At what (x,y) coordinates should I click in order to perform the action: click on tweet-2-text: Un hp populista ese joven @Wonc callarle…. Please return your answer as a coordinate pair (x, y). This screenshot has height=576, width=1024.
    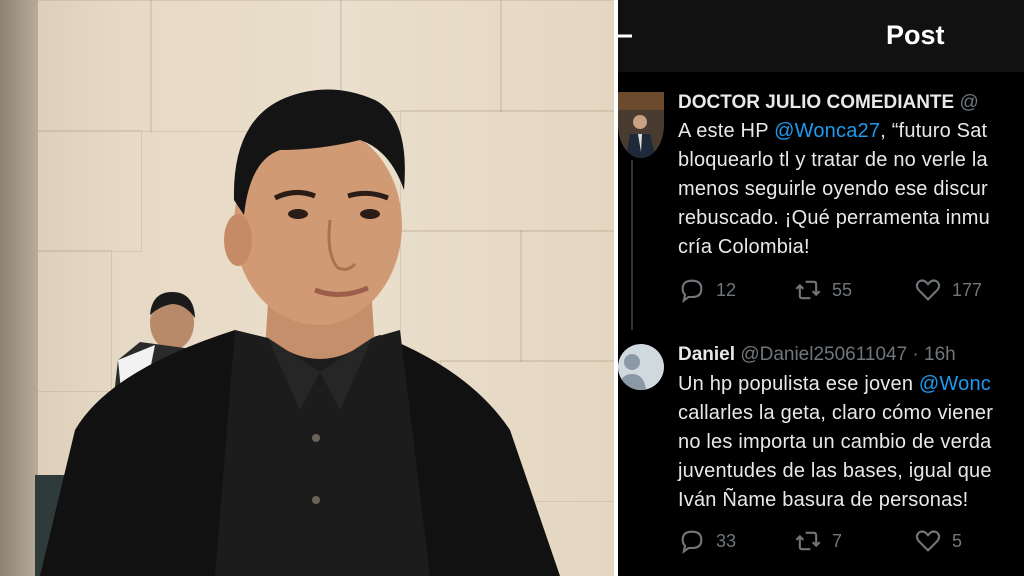
    Looking at the image, I should click on (851, 442).